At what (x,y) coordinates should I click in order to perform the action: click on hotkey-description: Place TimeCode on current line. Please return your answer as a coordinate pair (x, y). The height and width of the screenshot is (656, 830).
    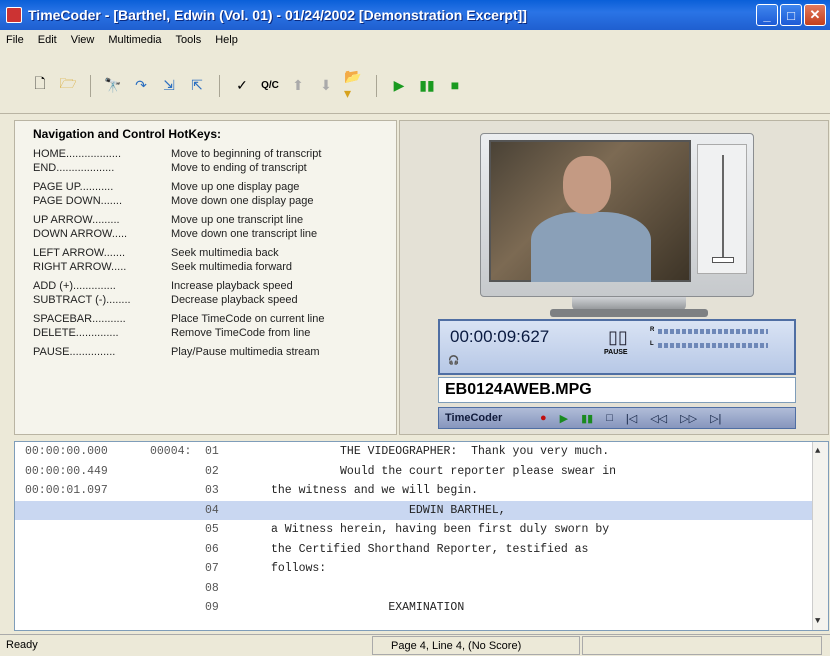
    Looking at the image, I should click on (248, 319).